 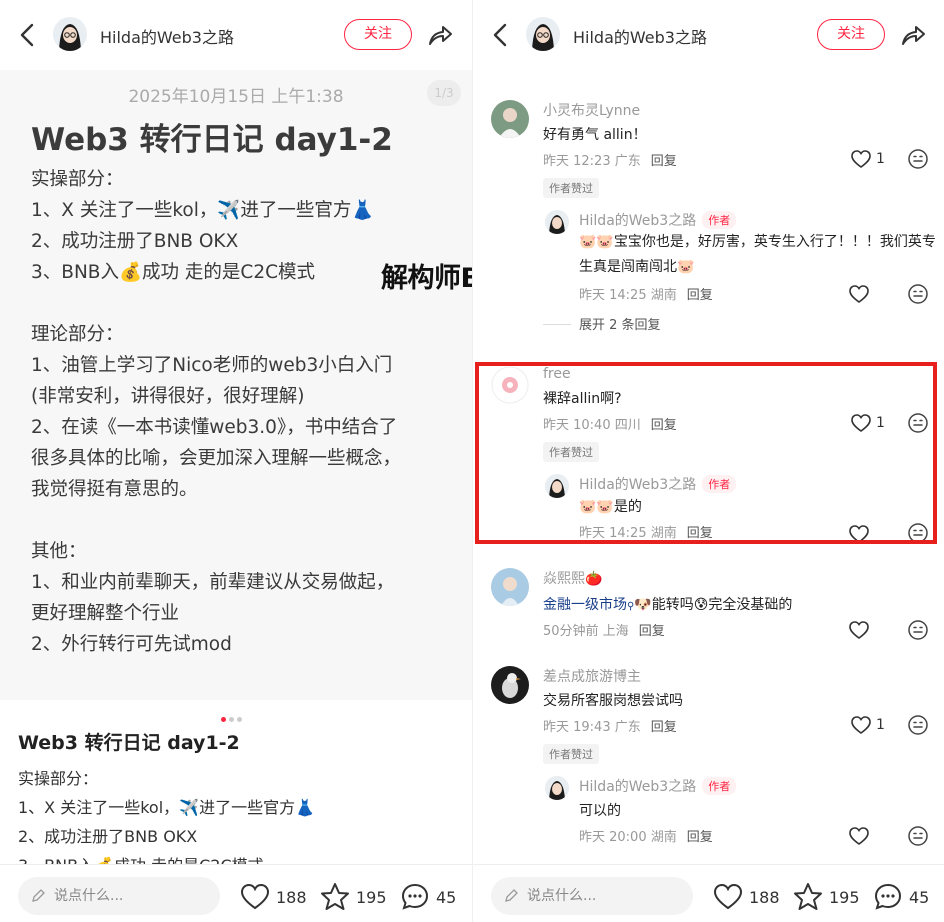 What do you see at coordinates (880, 159) in the screenshot?
I see `comment-like-count: 1` at bounding box center [880, 159].